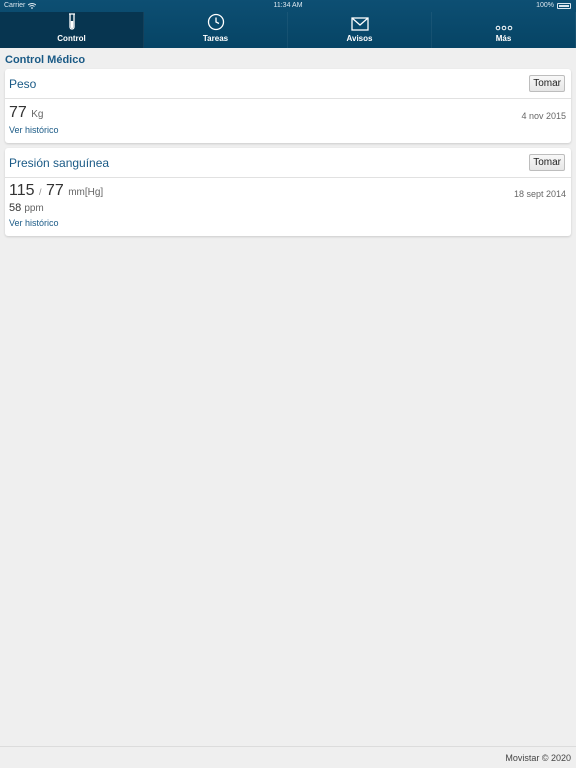 Image resolution: width=576 pixels, height=768 pixels. Describe the element at coordinates (34, 208) in the screenshot. I see `pulse-unit: ppm` at that location.